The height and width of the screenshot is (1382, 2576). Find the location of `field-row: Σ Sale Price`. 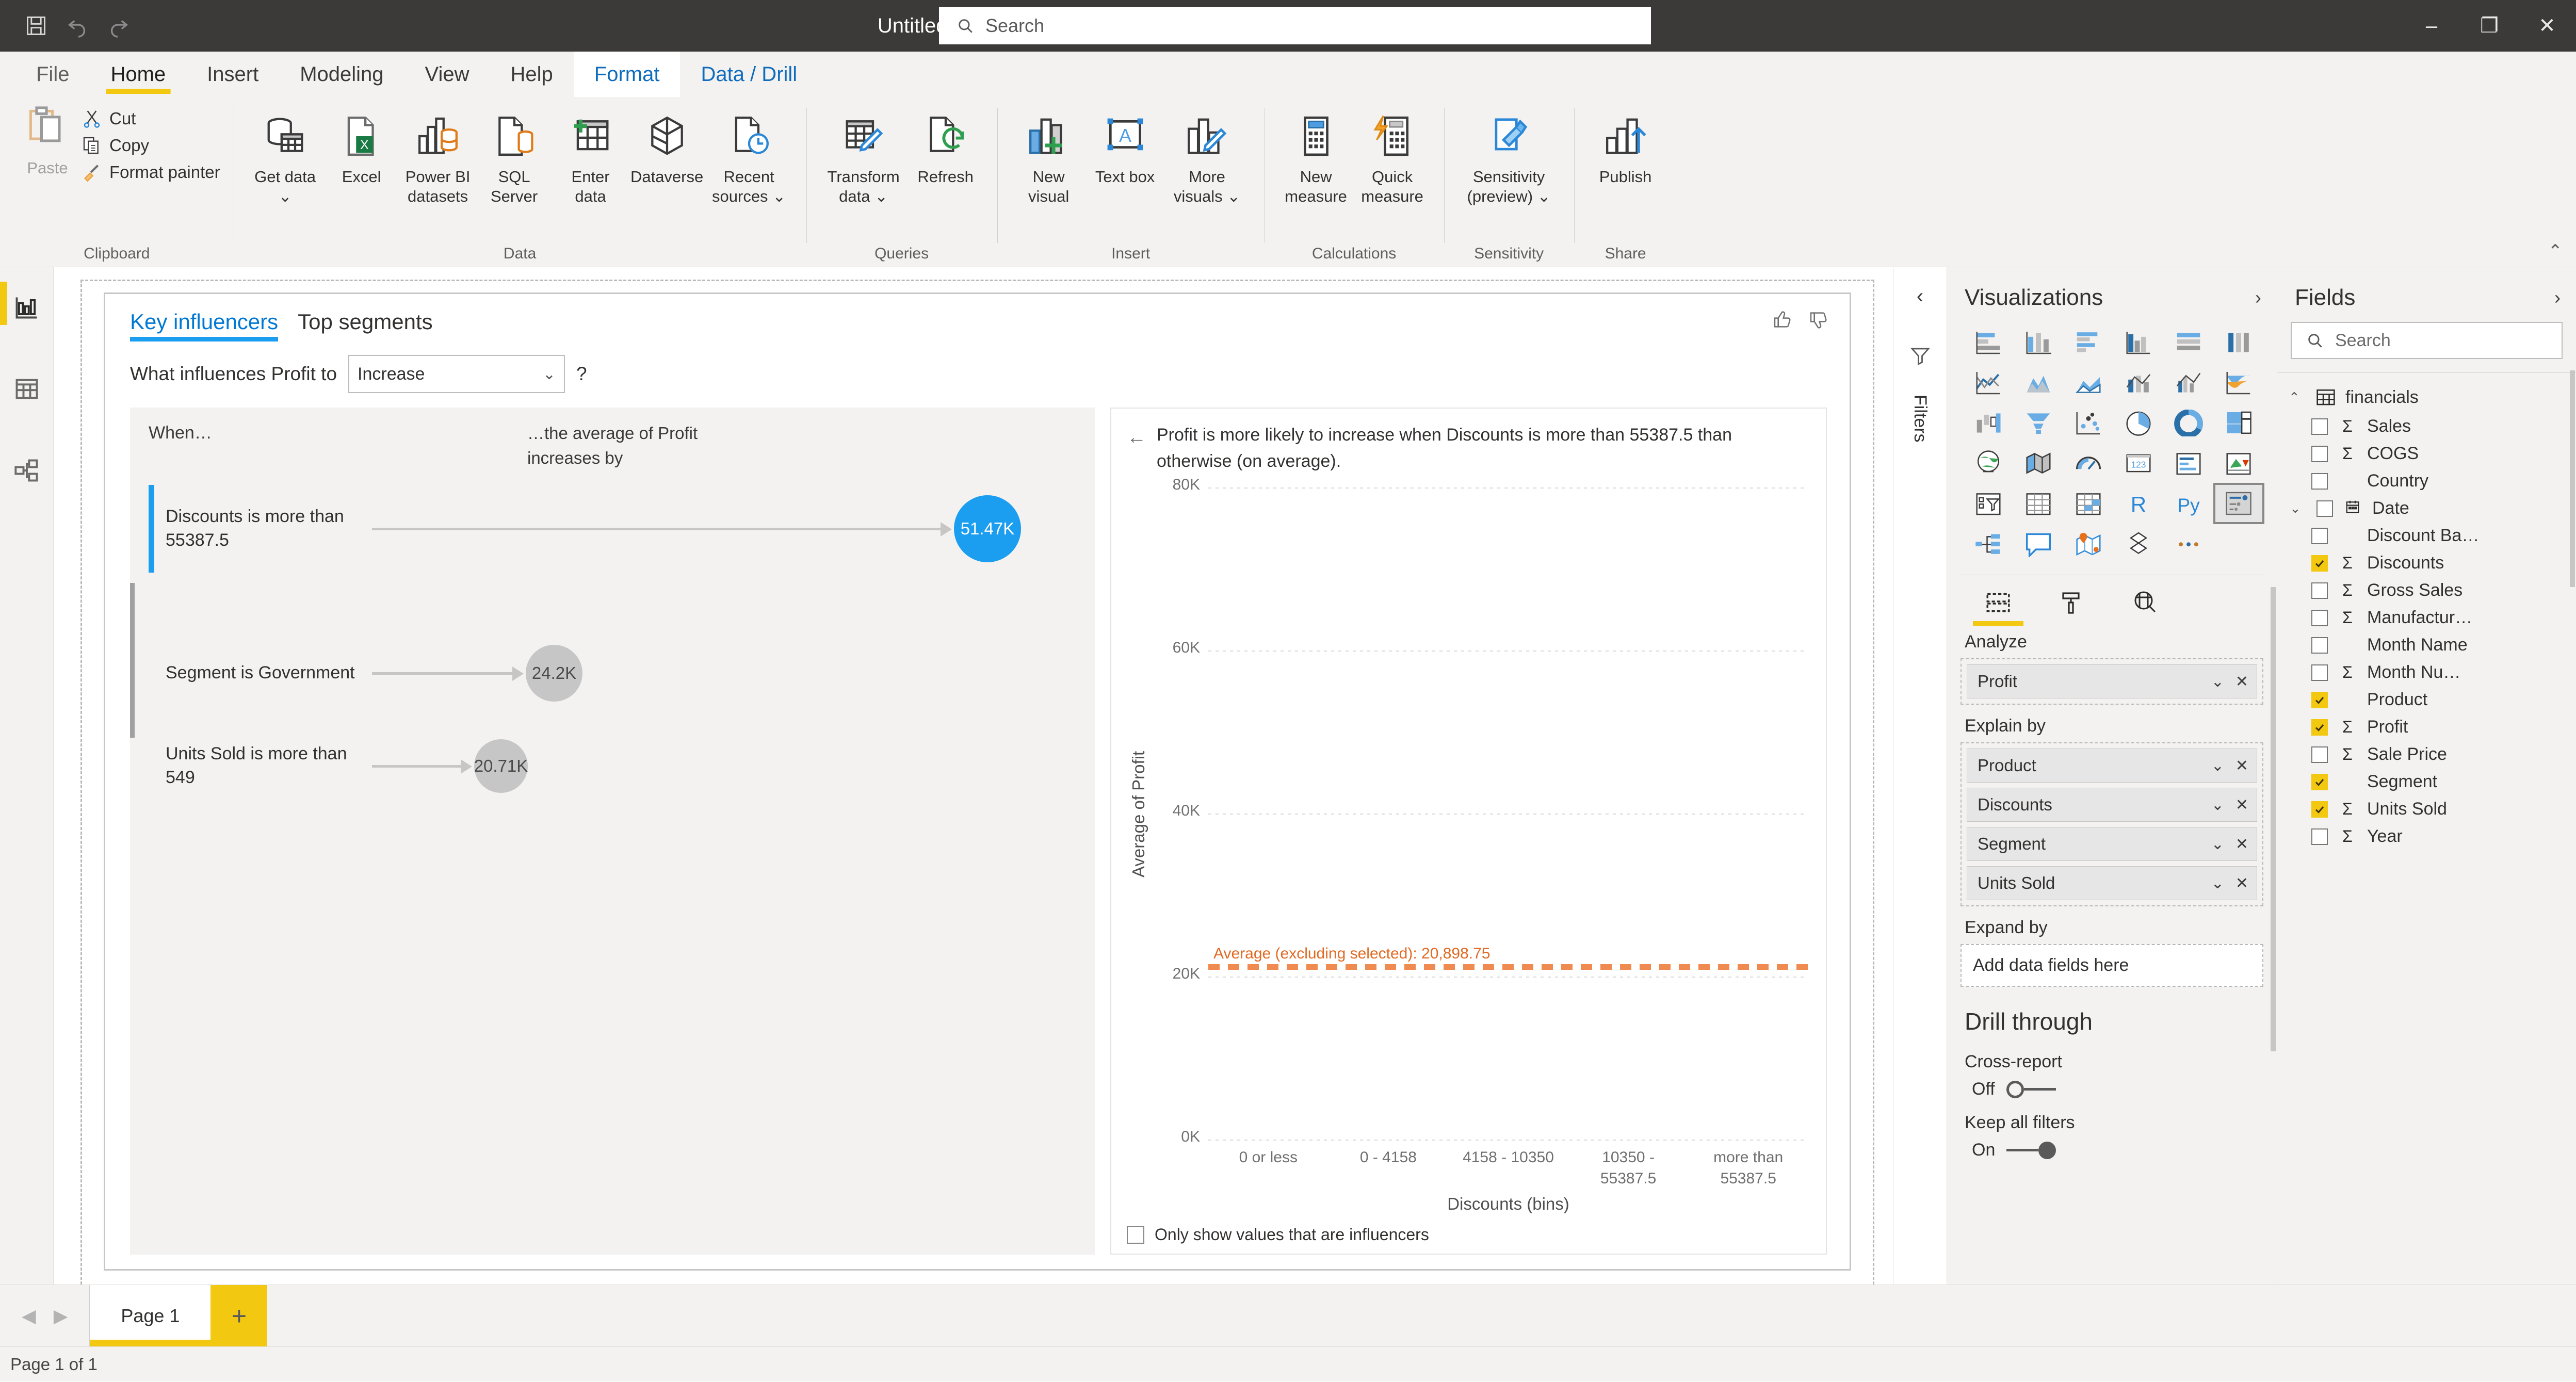

field-row: Σ Sale Price is located at coordinates (2426, 754).